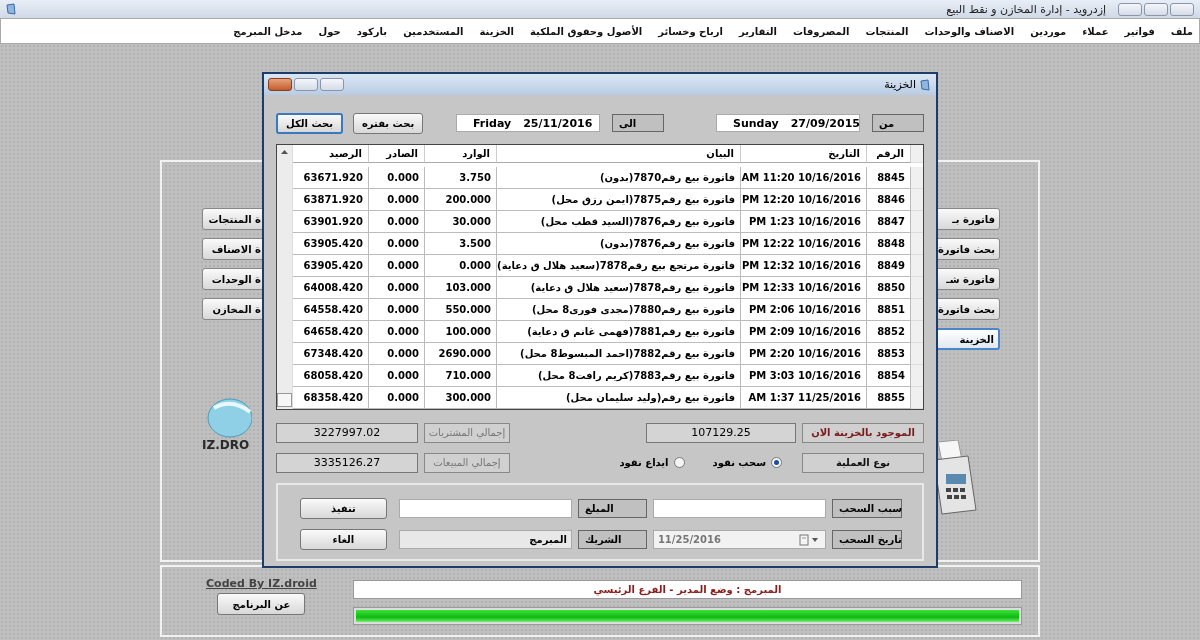  I want to click on date-picker: 11/25/2016, so click(739, 539).